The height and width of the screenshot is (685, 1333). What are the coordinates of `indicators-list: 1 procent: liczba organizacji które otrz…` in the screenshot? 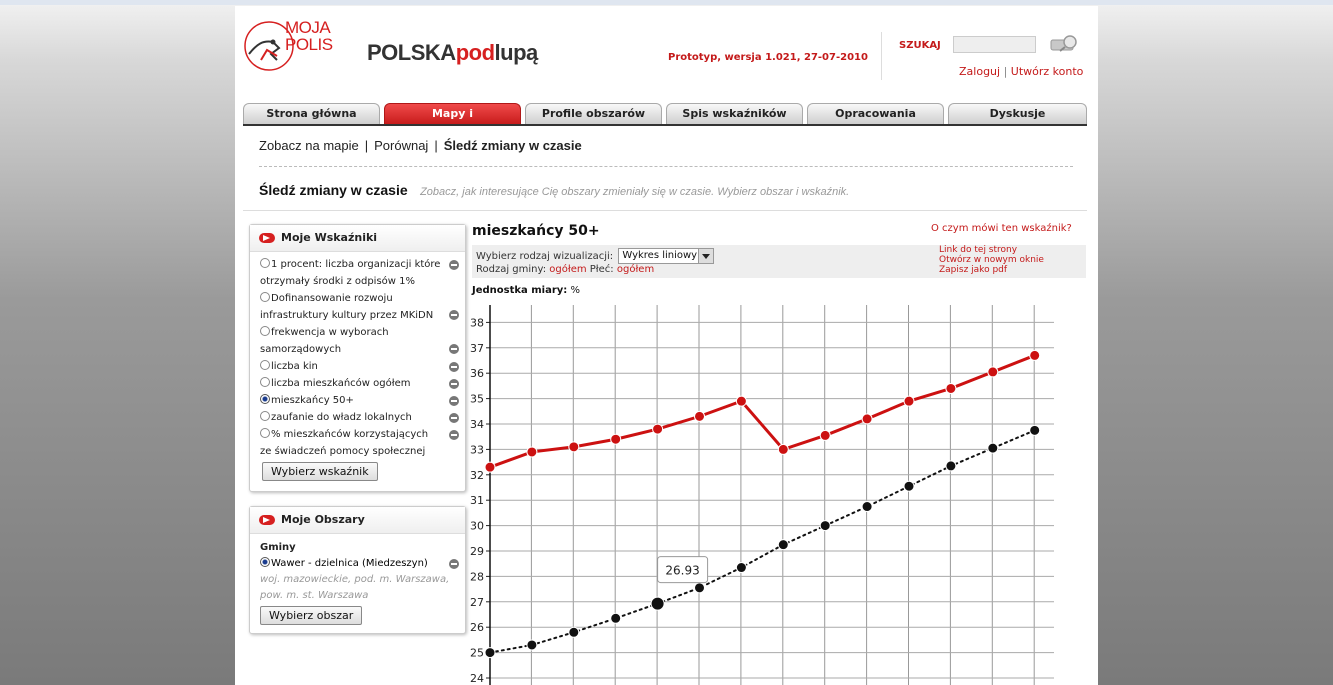 It's located at (357, 366).